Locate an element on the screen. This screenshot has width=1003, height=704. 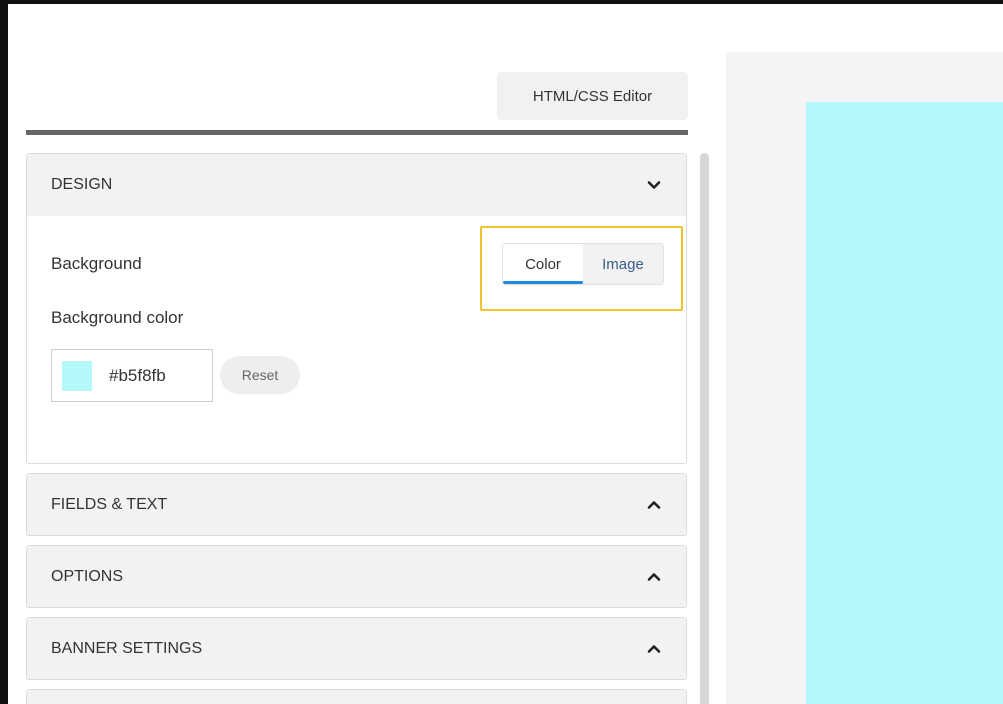
background-color-field: #b5f8fb is located at coordinates (132, 375).